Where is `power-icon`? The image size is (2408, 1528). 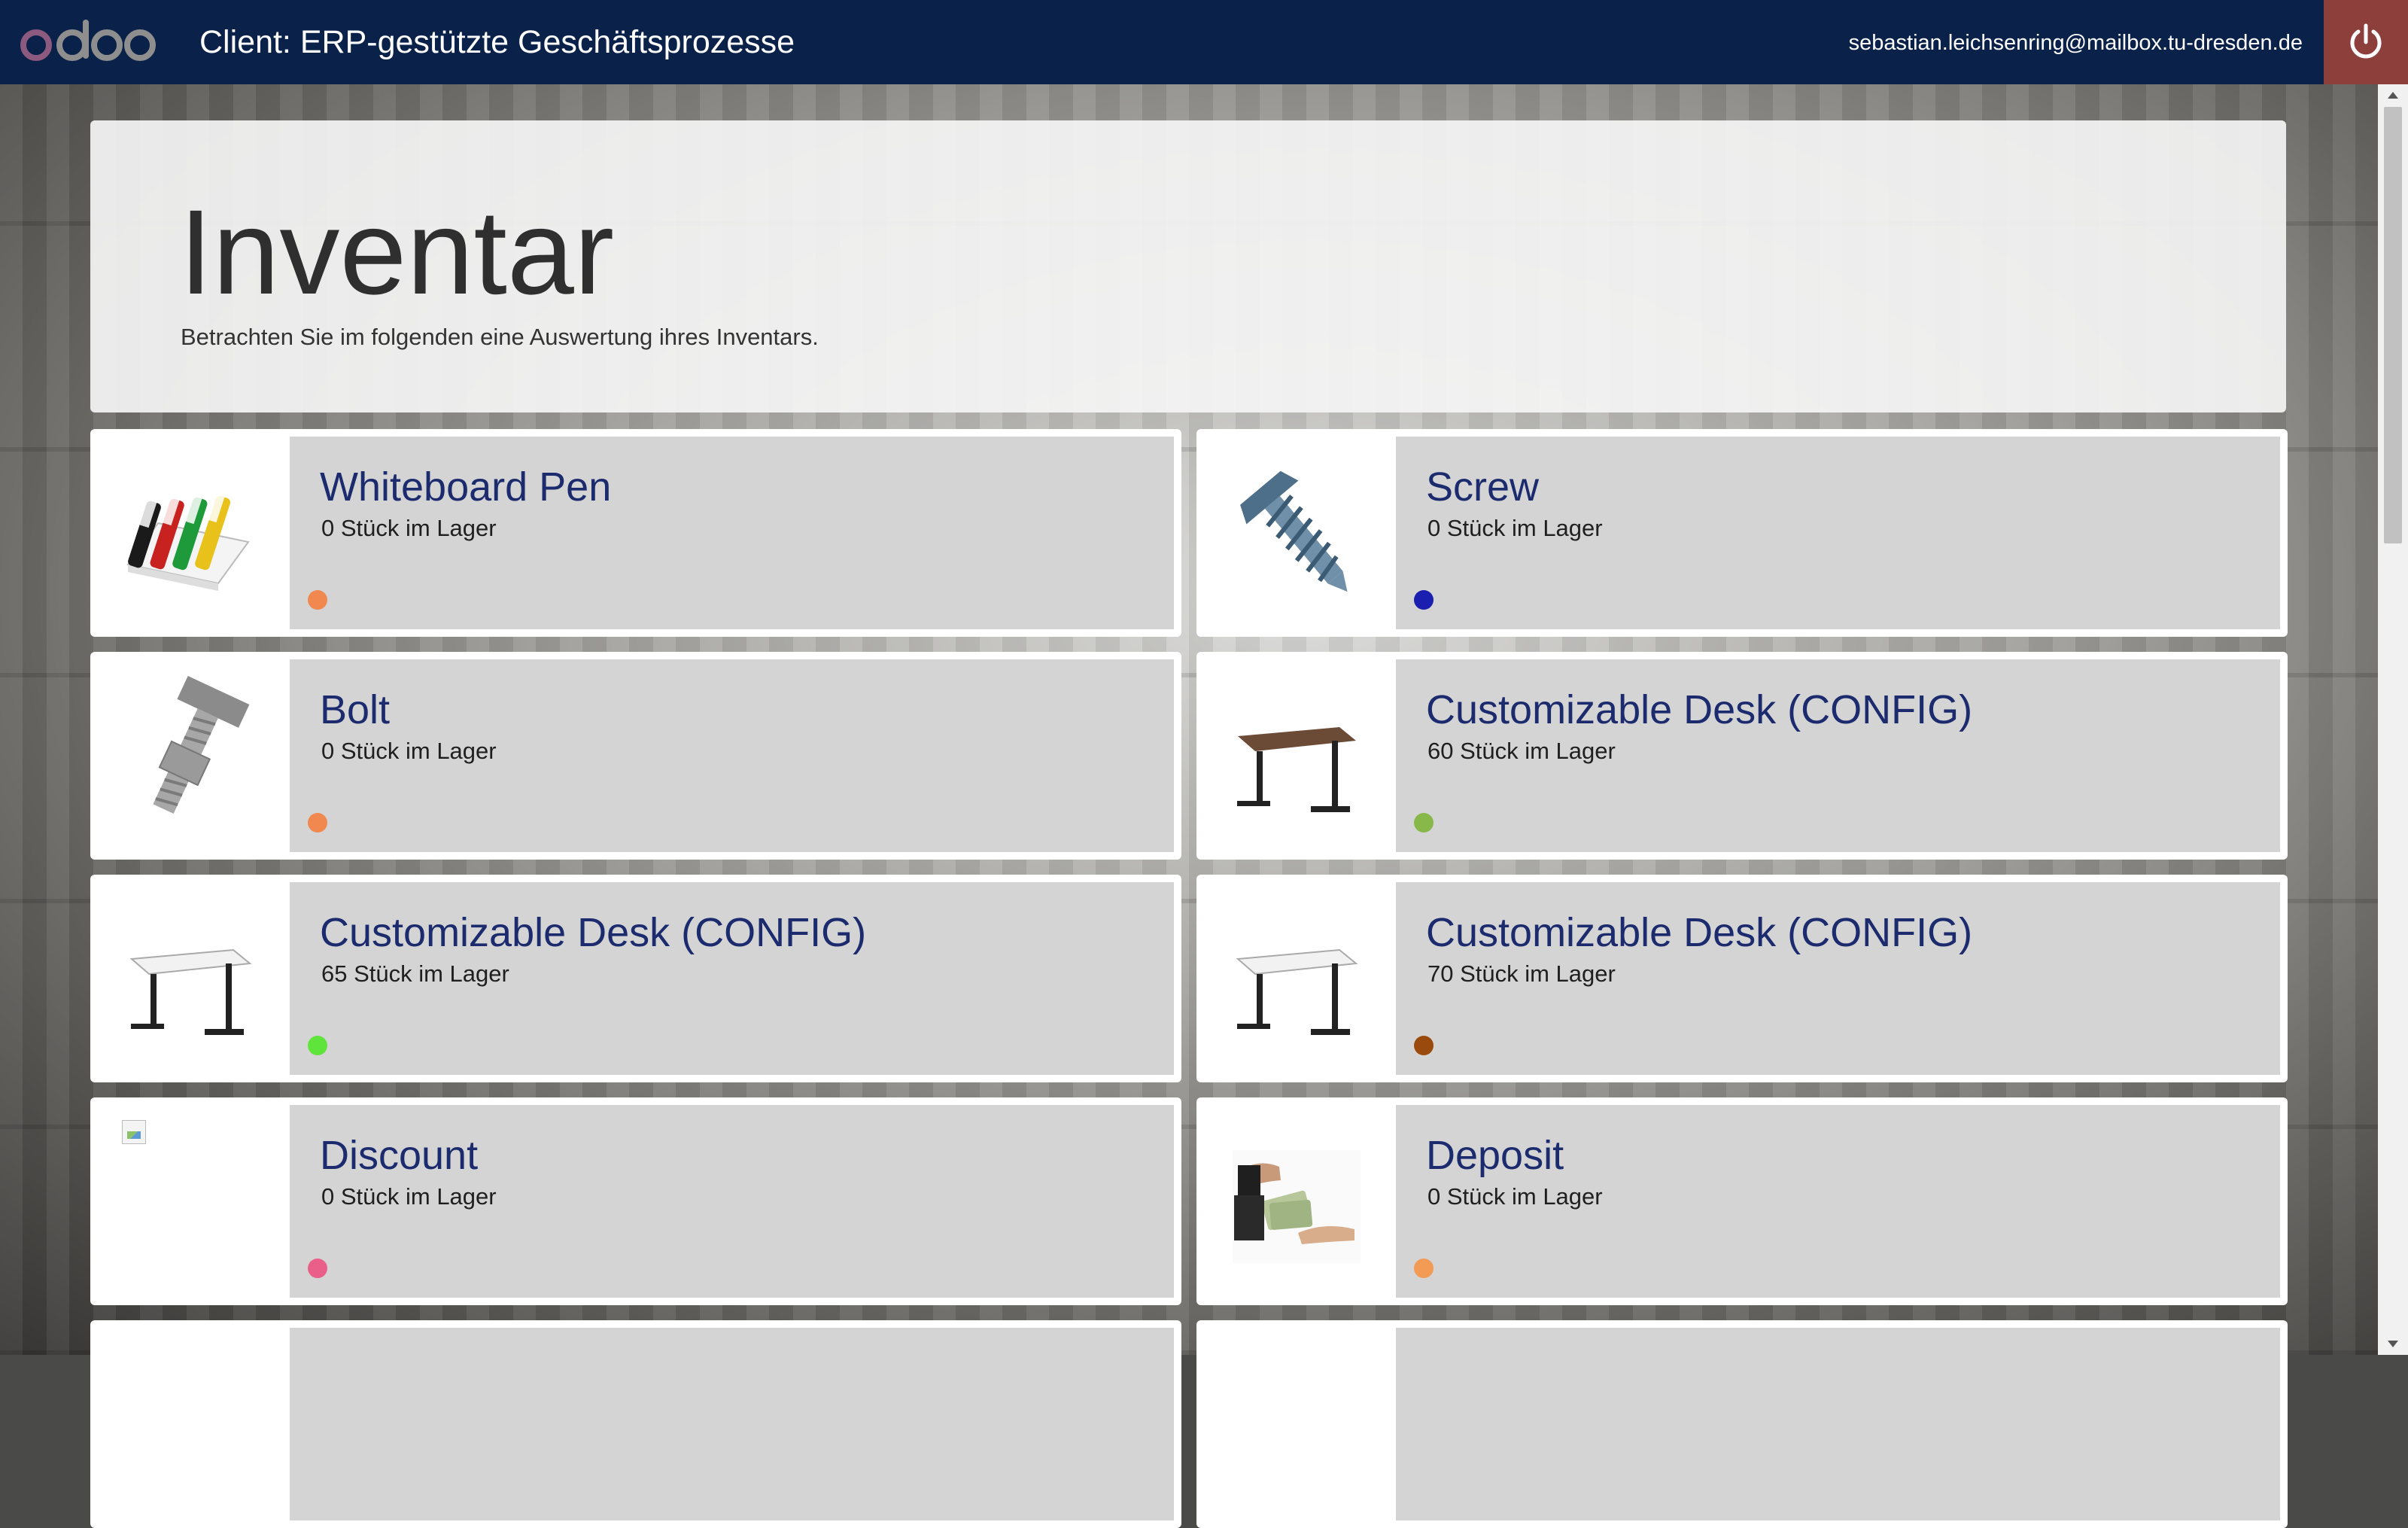
power-icon is located at coordinates (2366, 41).